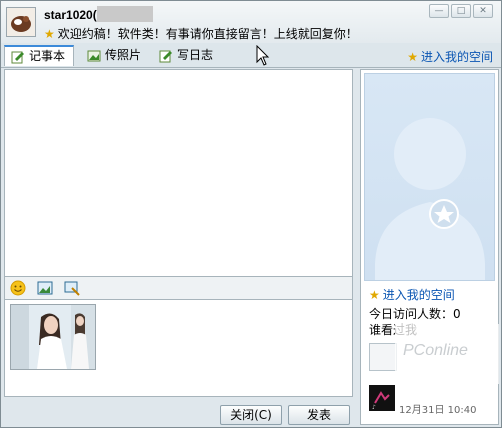 The width and height of the screenshot is (502, 428). Describe the element at coordinates (21, 22) in the screenshot. I see `user-avatar` at that location.